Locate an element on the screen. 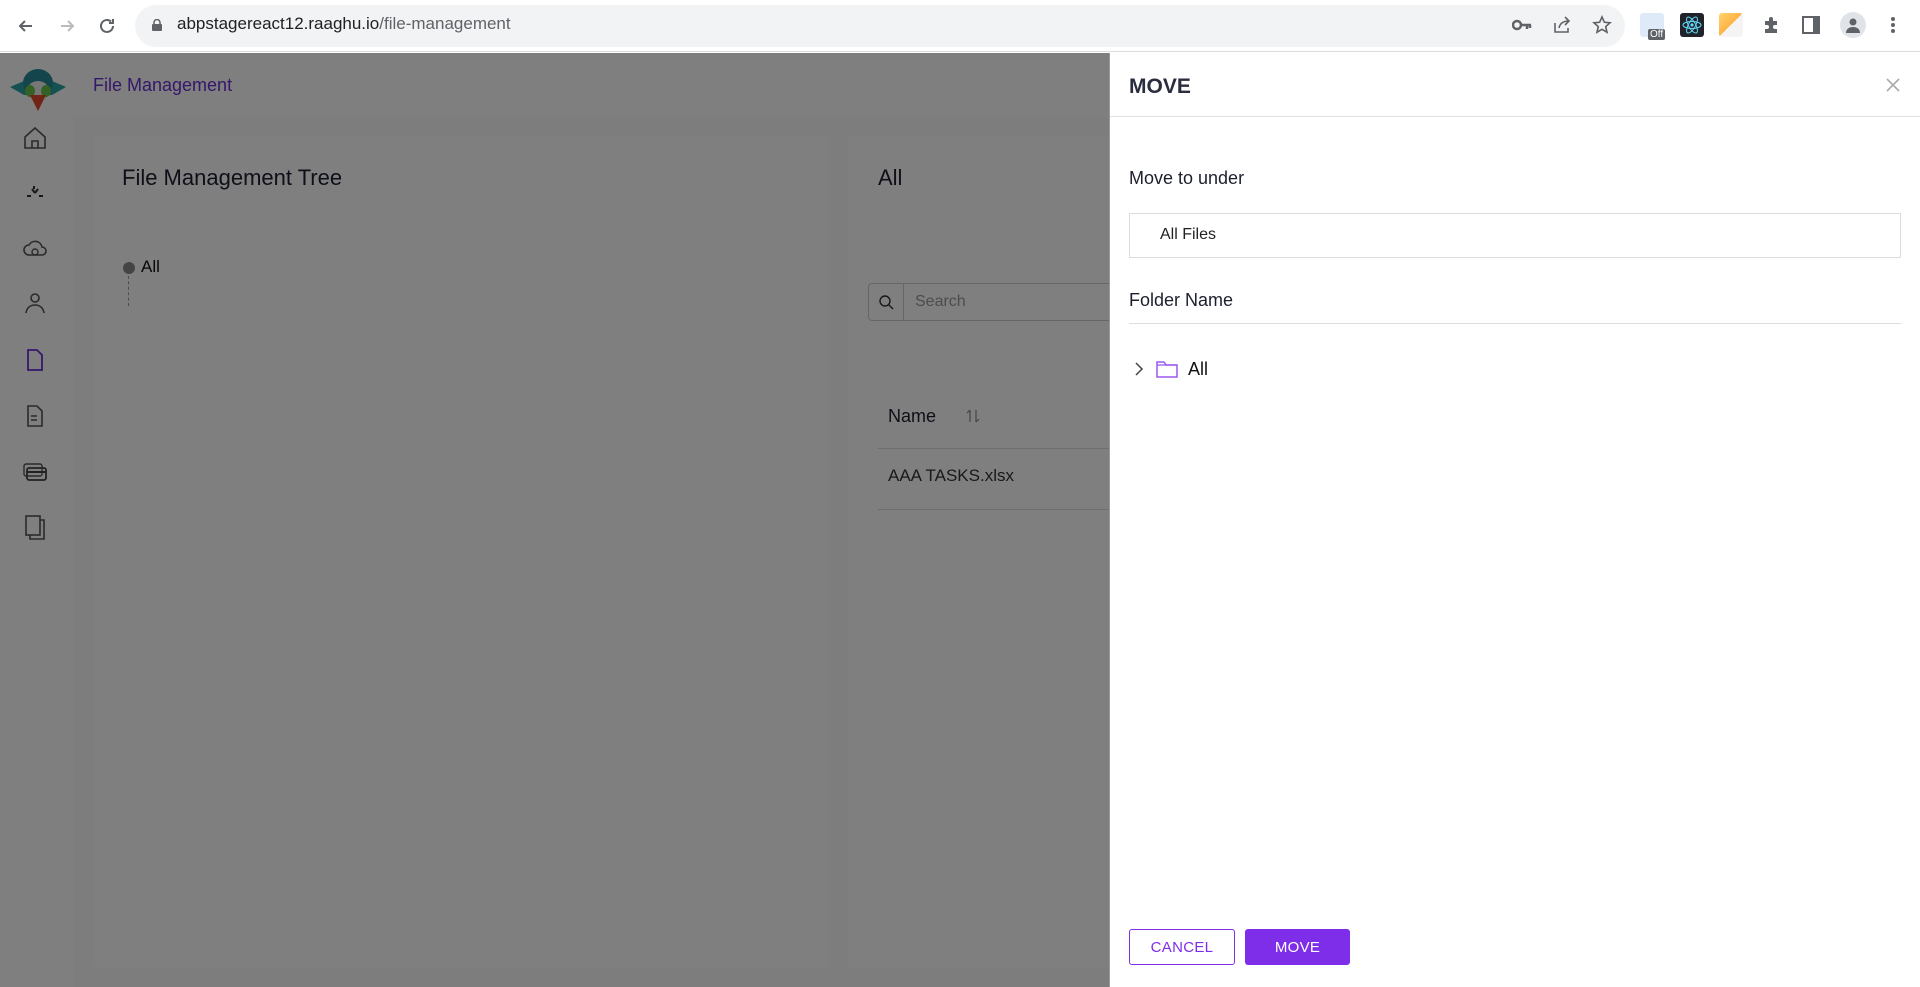  arrow-left-icon is located at coordinates (25, 26).